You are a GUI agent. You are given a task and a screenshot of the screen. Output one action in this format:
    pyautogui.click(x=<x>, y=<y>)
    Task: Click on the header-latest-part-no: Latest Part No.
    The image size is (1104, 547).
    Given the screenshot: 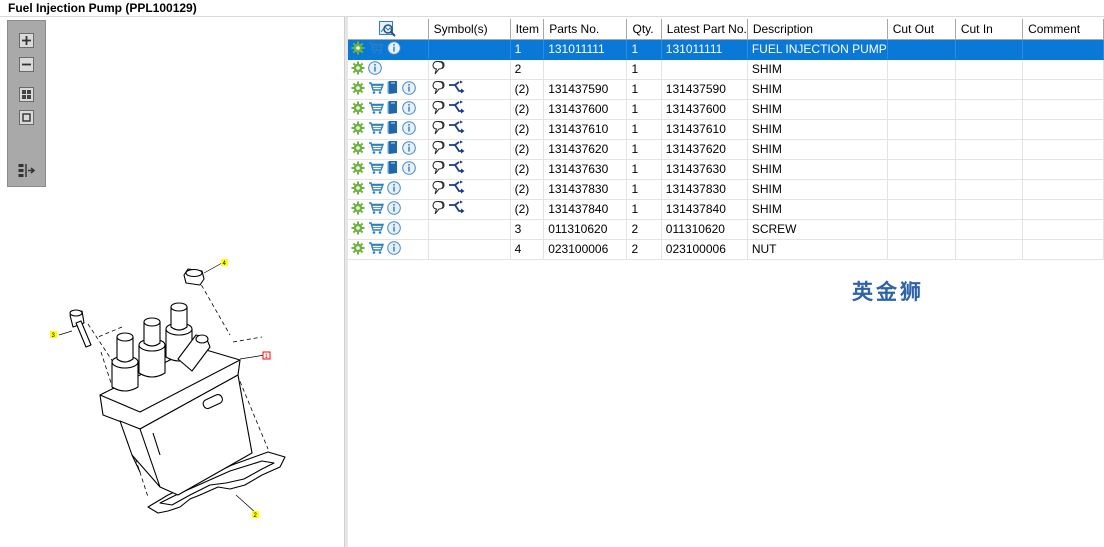 What is the action you would take?
    pyautogui.click(x=704, y=29)
    